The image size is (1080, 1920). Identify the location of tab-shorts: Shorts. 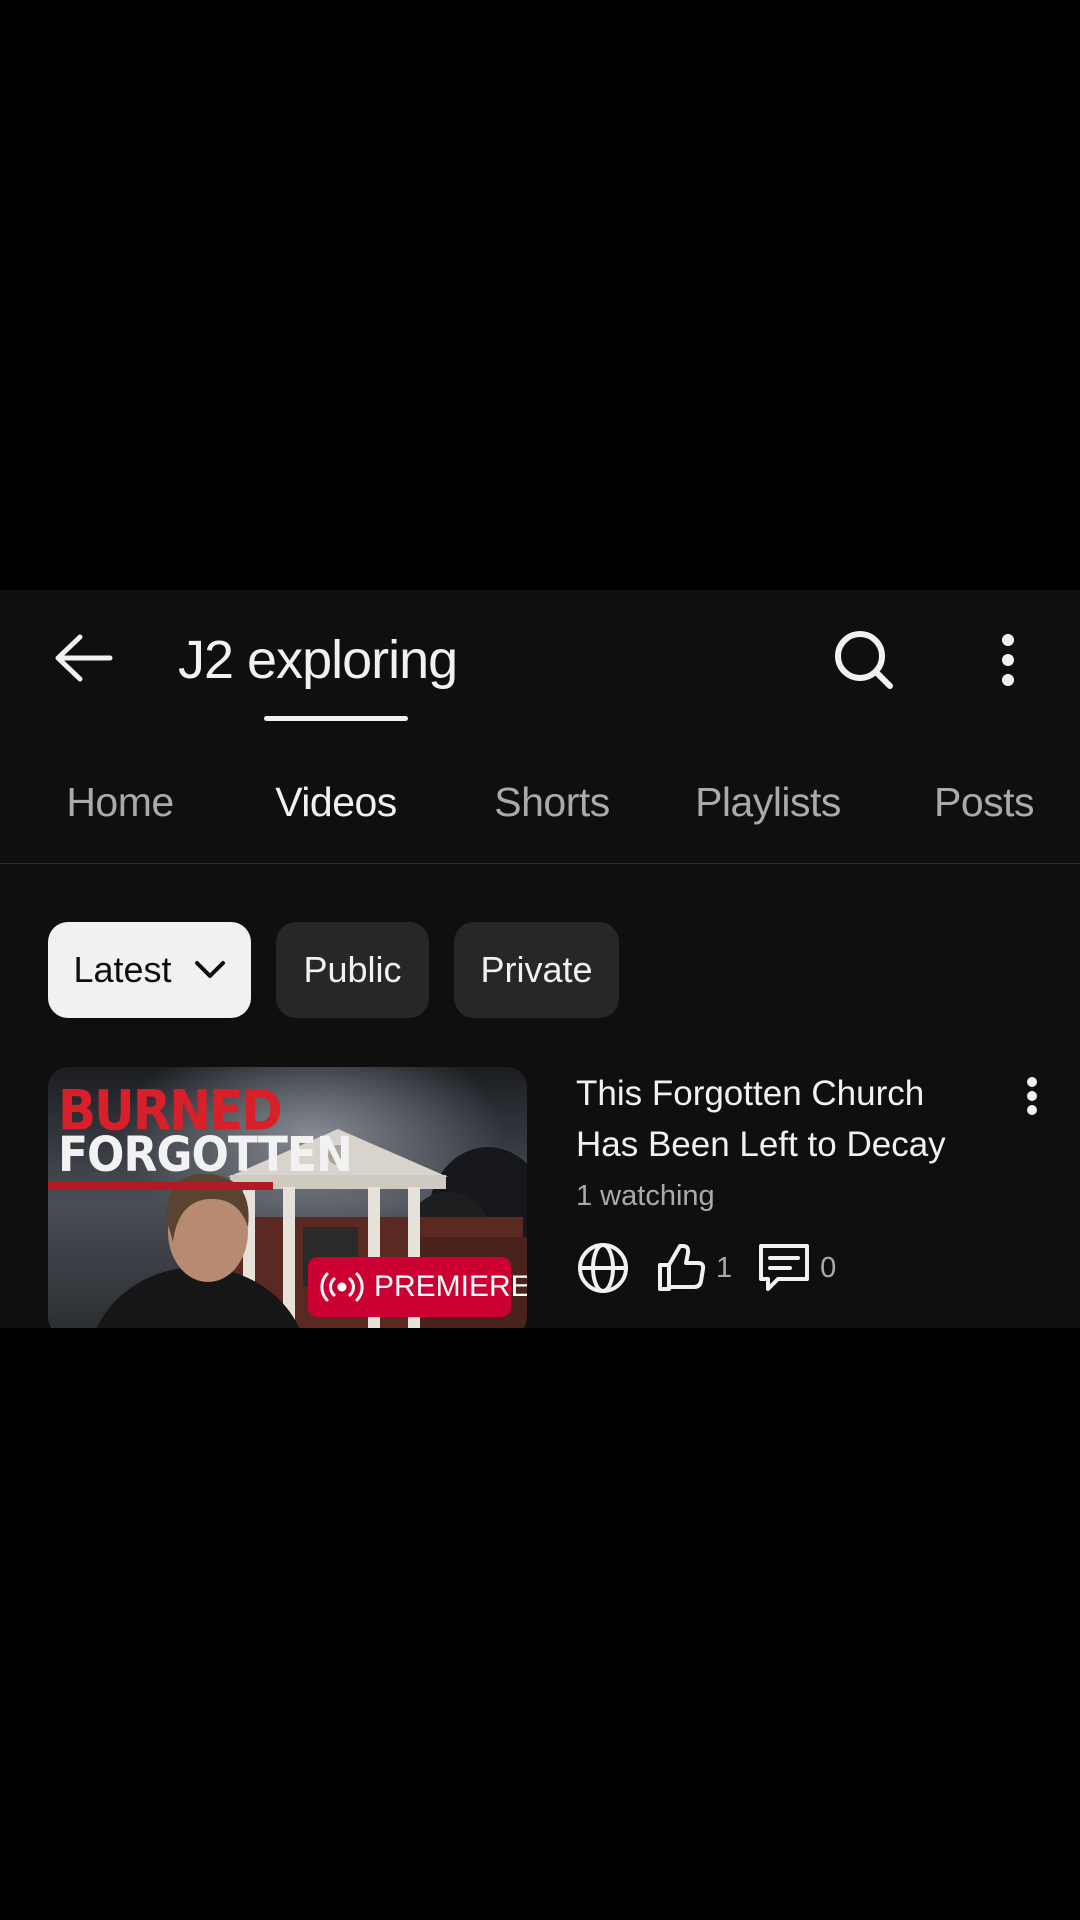
(552, 801).